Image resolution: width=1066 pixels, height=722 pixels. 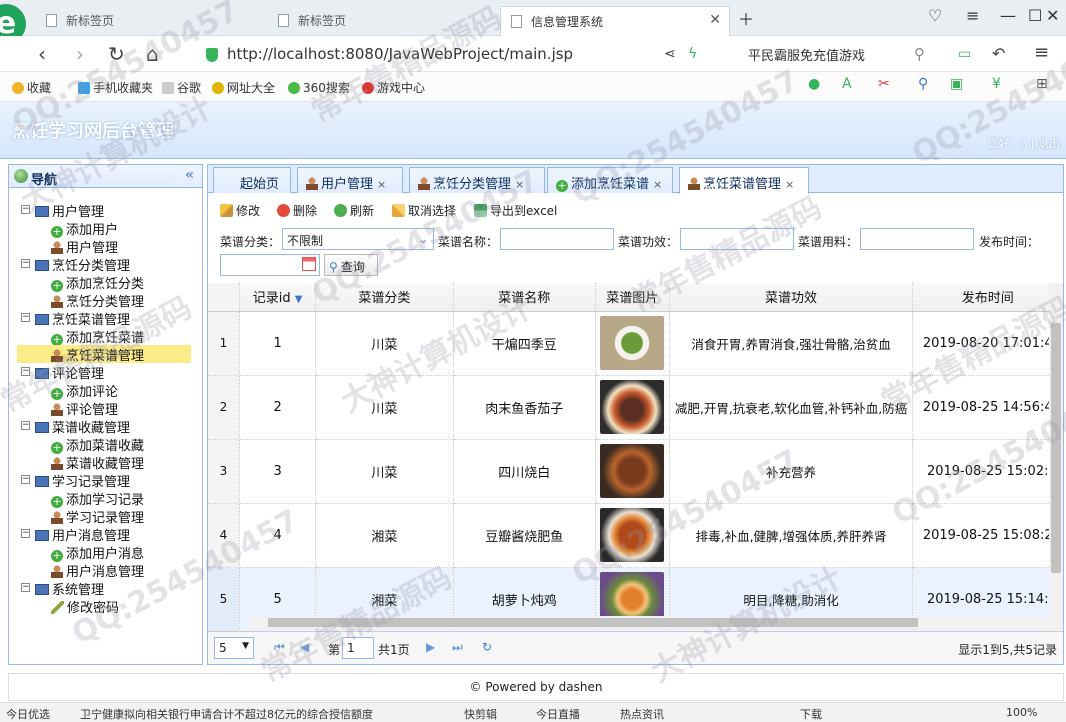 I want to click on tab-add-recipe: + 添加烹饪菜谱 ×, so click(x=610, y=180).